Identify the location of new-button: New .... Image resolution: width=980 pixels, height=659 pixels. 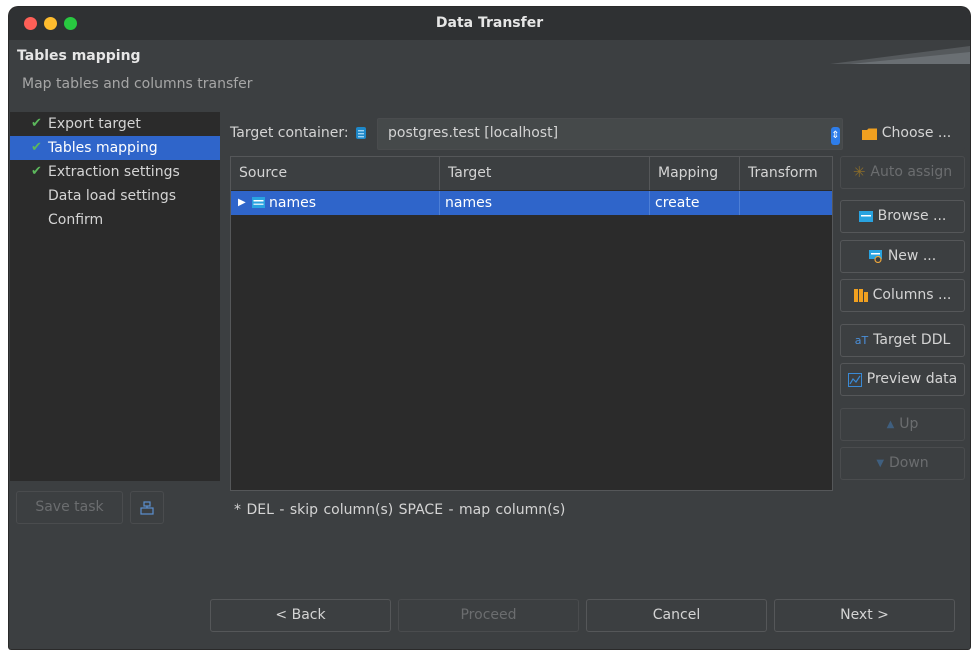
(902, 256).